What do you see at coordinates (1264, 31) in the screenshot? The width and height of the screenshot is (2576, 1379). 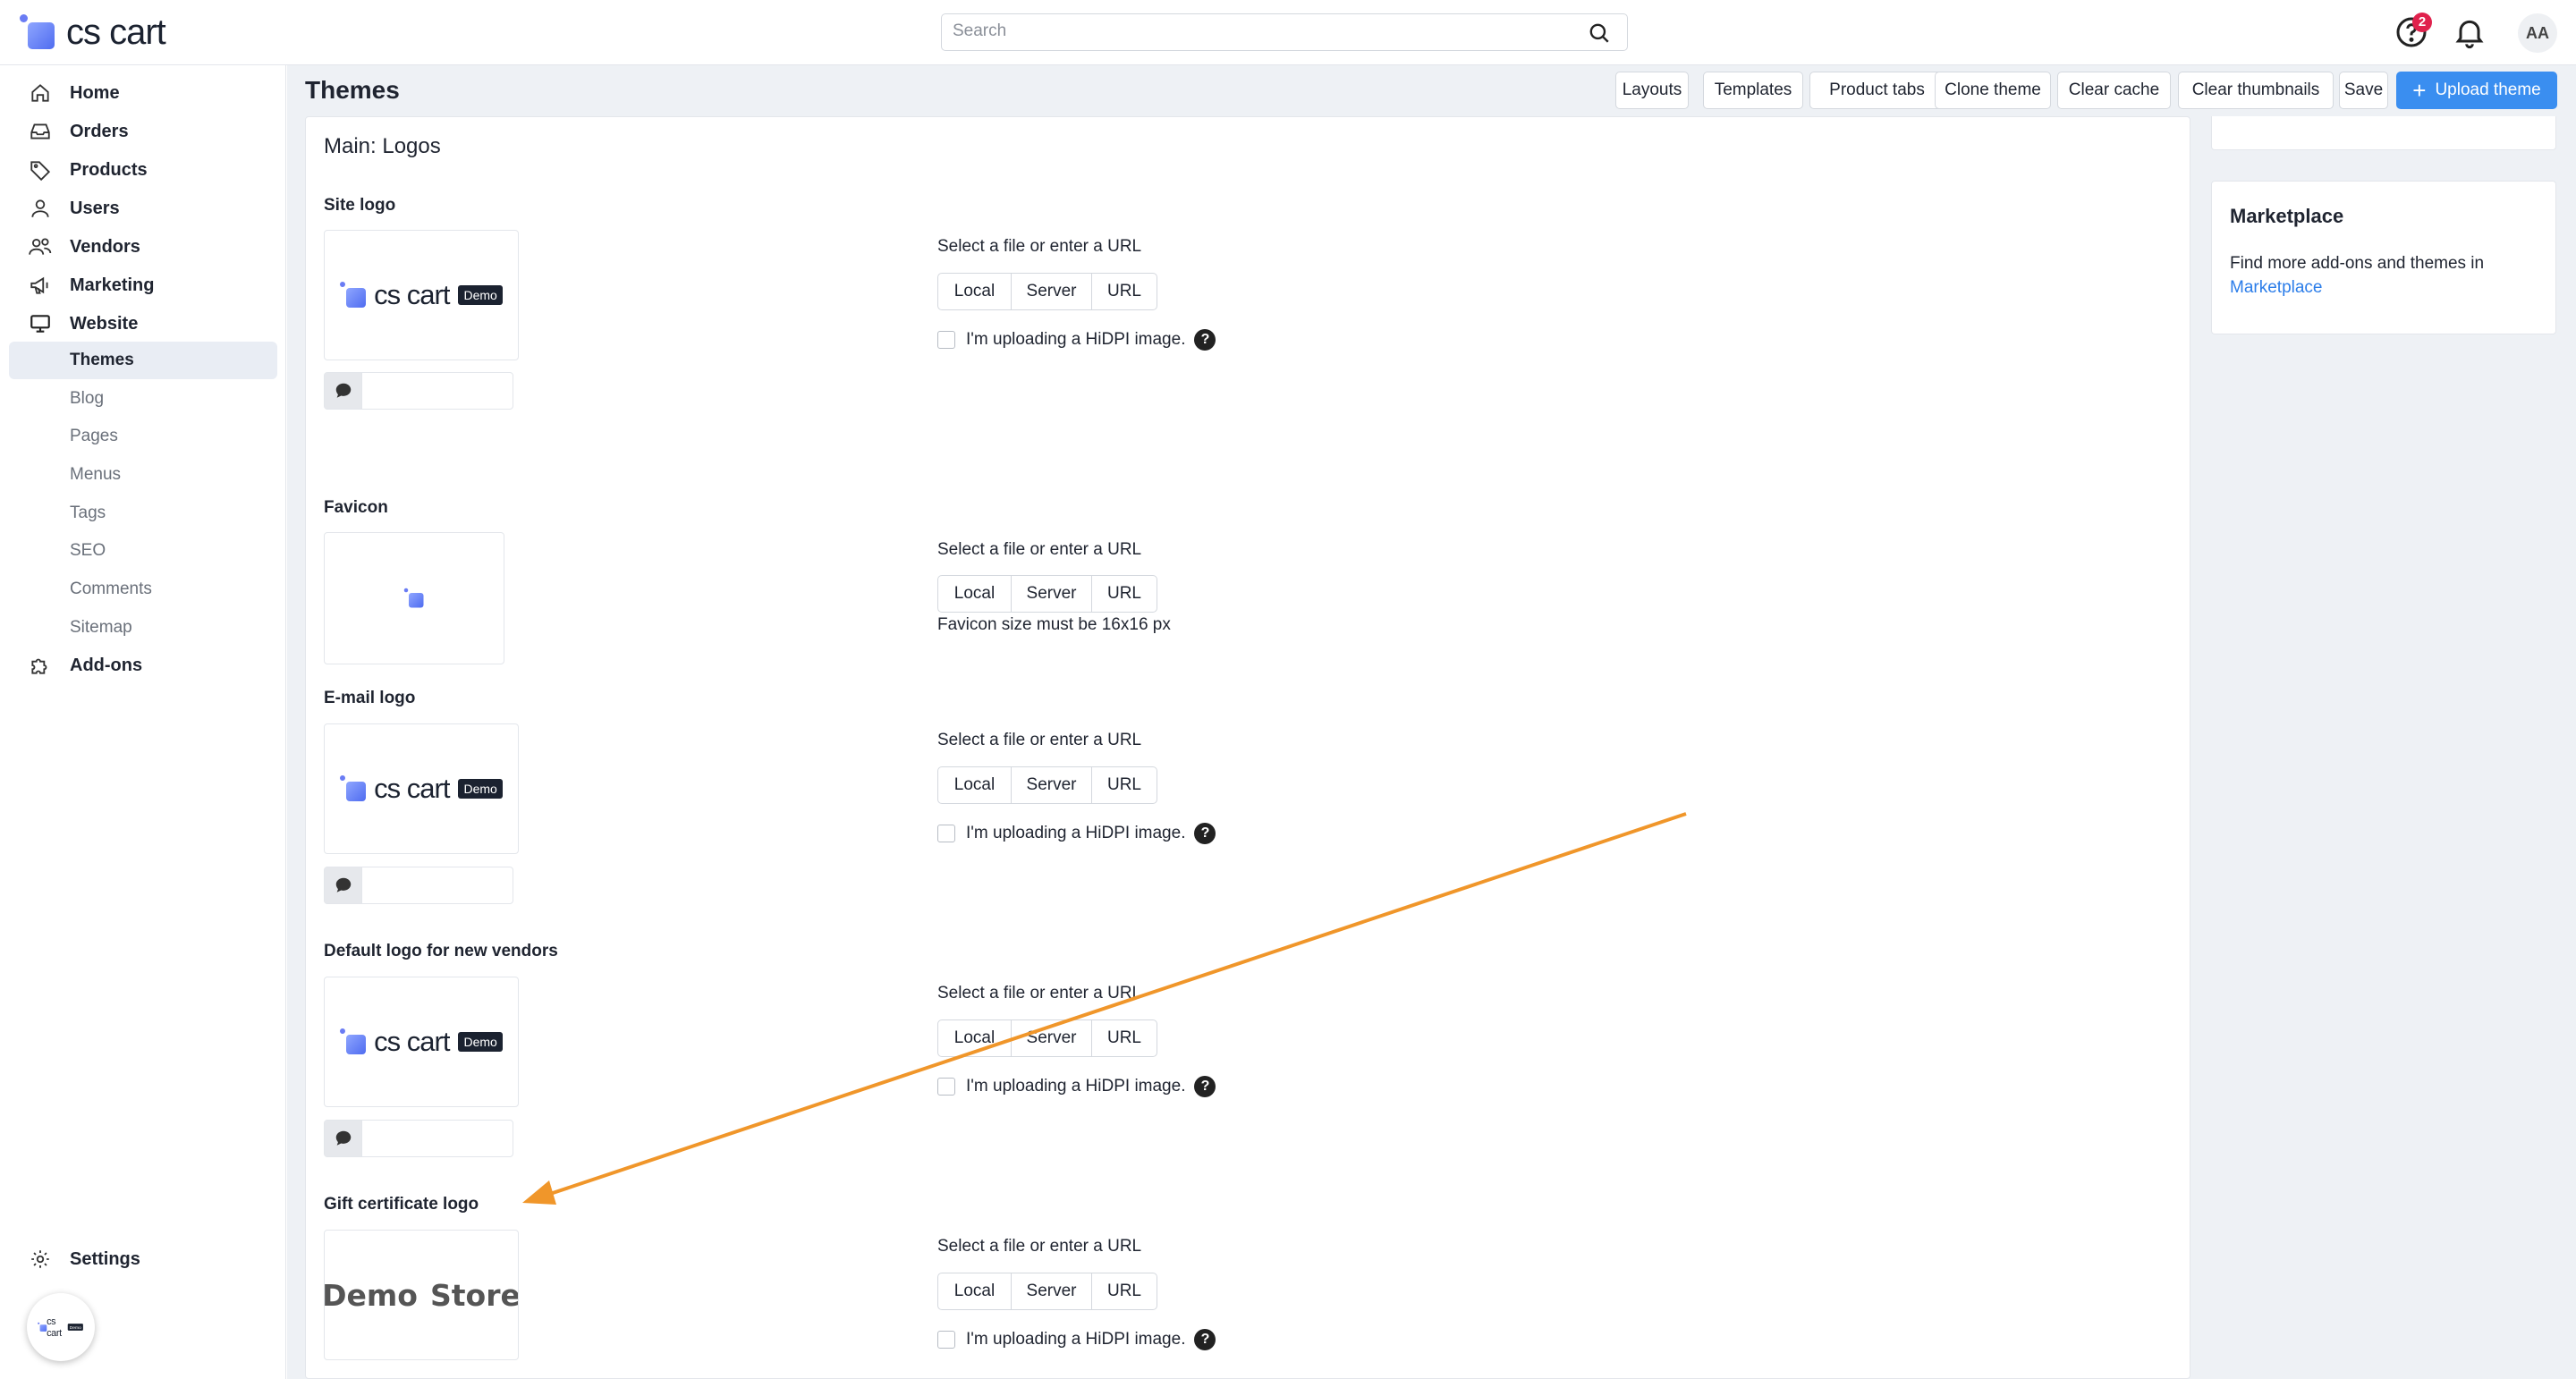 I see `search-input` at bounding box center [1264, 31].